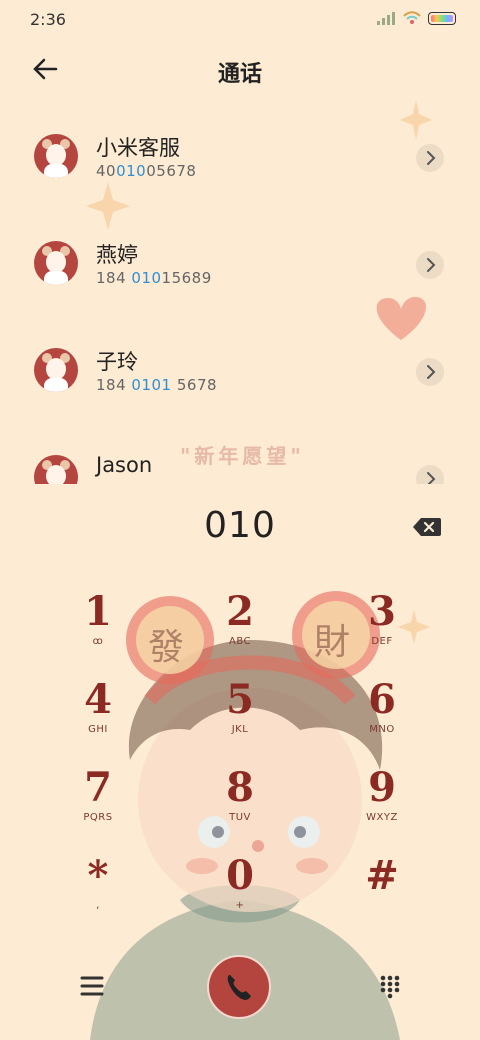 The image size is (480, 1040). What do you see at coordinates (240, 787) in the screenshot?
I see `key-digit: 8` at bounding box center [240, 787].